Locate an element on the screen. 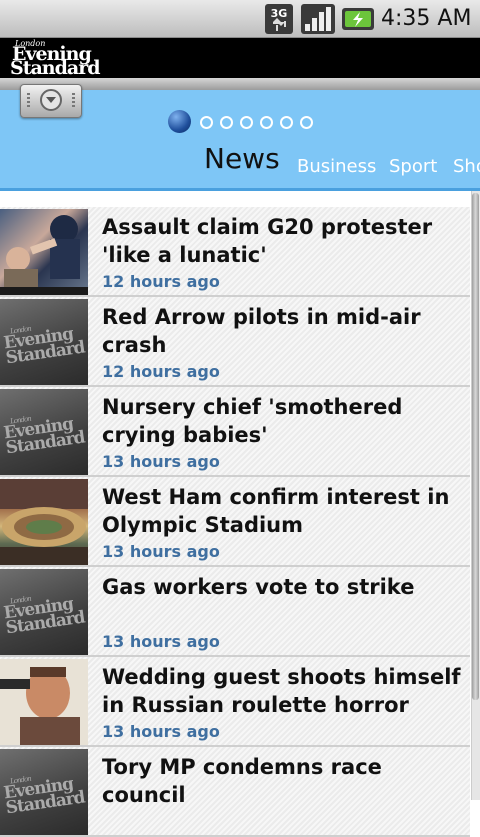  grip-left-icon is located at coordinates (28, 101).